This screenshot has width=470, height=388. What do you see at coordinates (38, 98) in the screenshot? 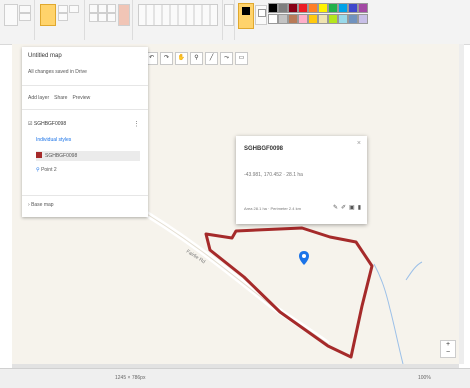
I see `add-layer-button: Add layer` at bounding box center [38, 98].